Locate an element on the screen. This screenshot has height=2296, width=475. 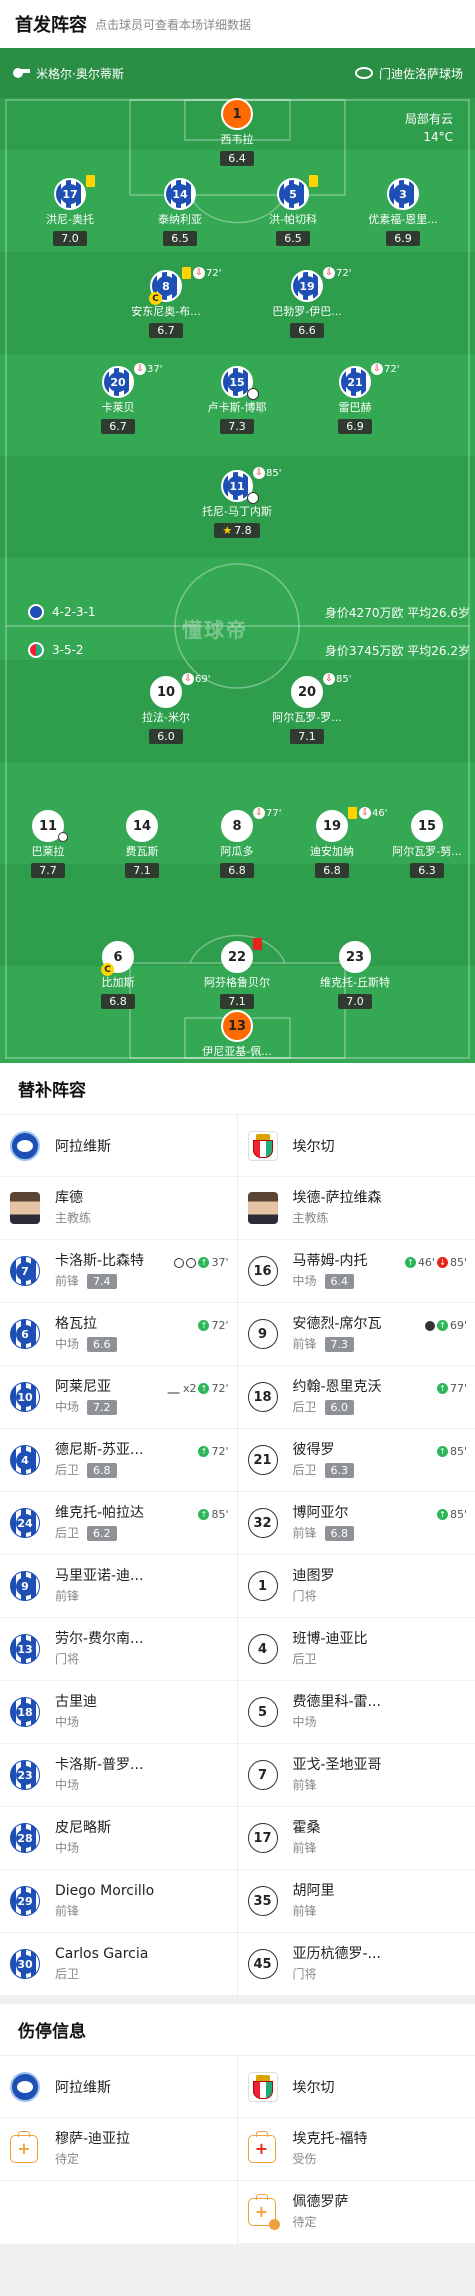
pitch-player: 19 迪安加纳 6.8 ⇩ 46' is located at coordinates (336, 842).